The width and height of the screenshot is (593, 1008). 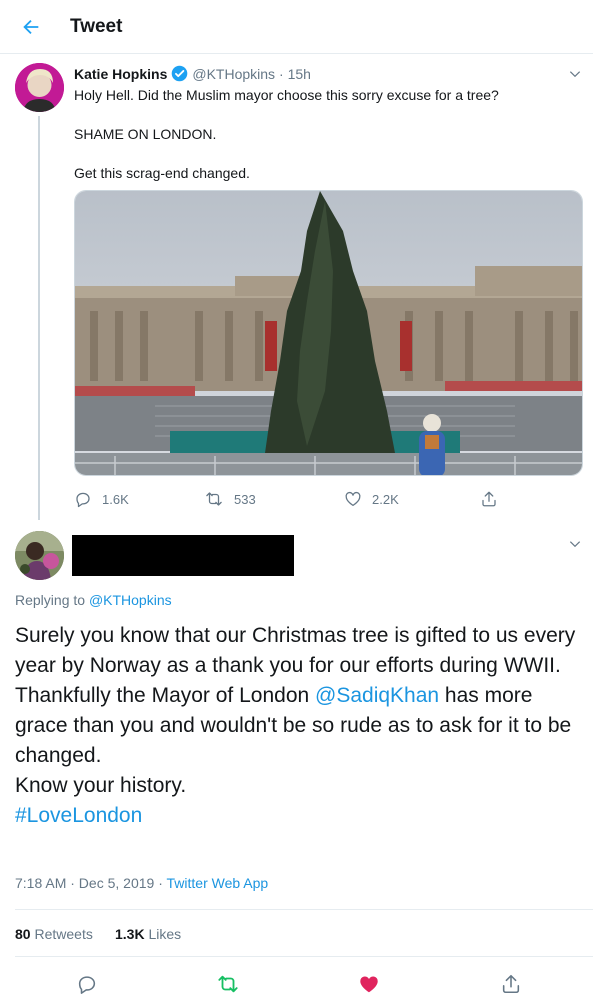 I want to click on back-button, so click(x=31, y=27).